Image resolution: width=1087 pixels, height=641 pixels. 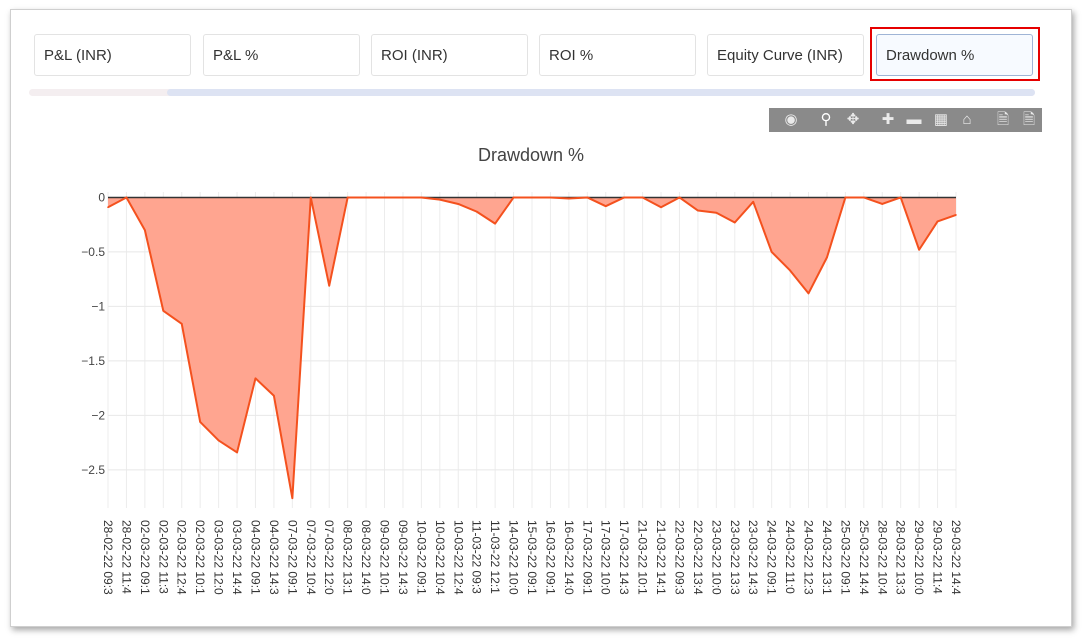 What do you see at coordinates (477, 557) in the screenshot?
I see `x-tick-label: 11-03-22 09:3` at bounding box center [477, 557].